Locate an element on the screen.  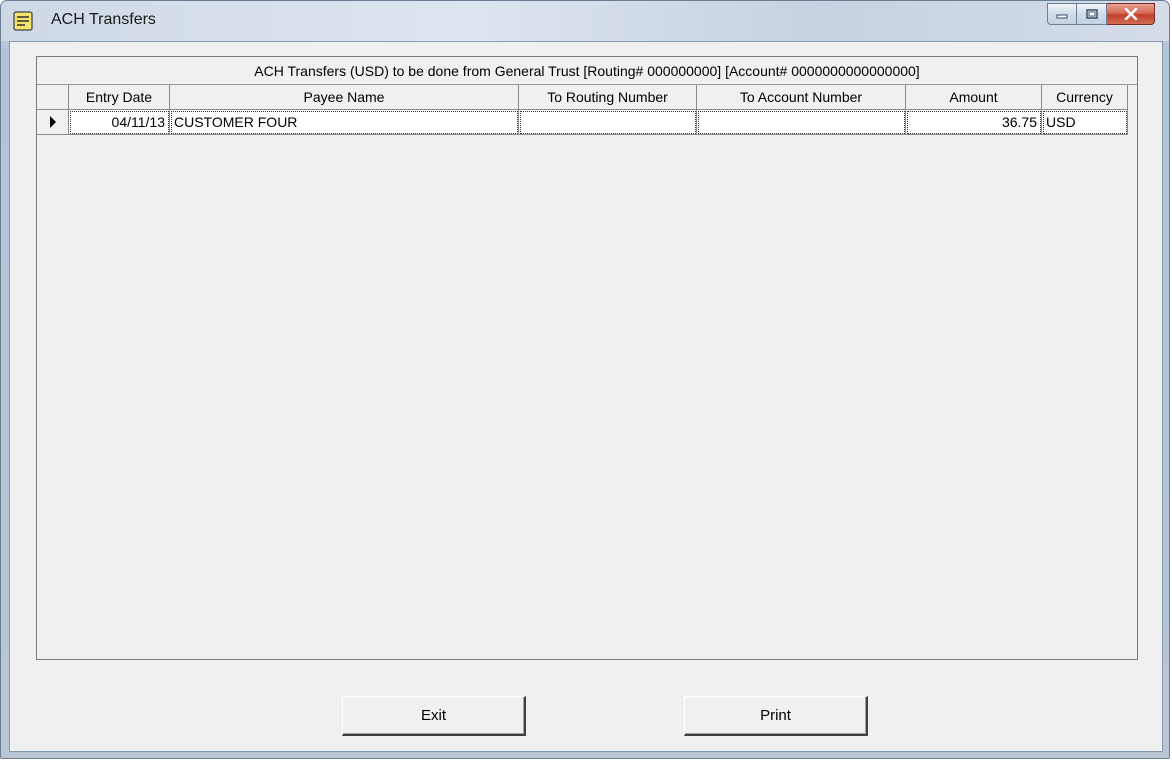
maximize-button is located at coordinates (1092, 14).